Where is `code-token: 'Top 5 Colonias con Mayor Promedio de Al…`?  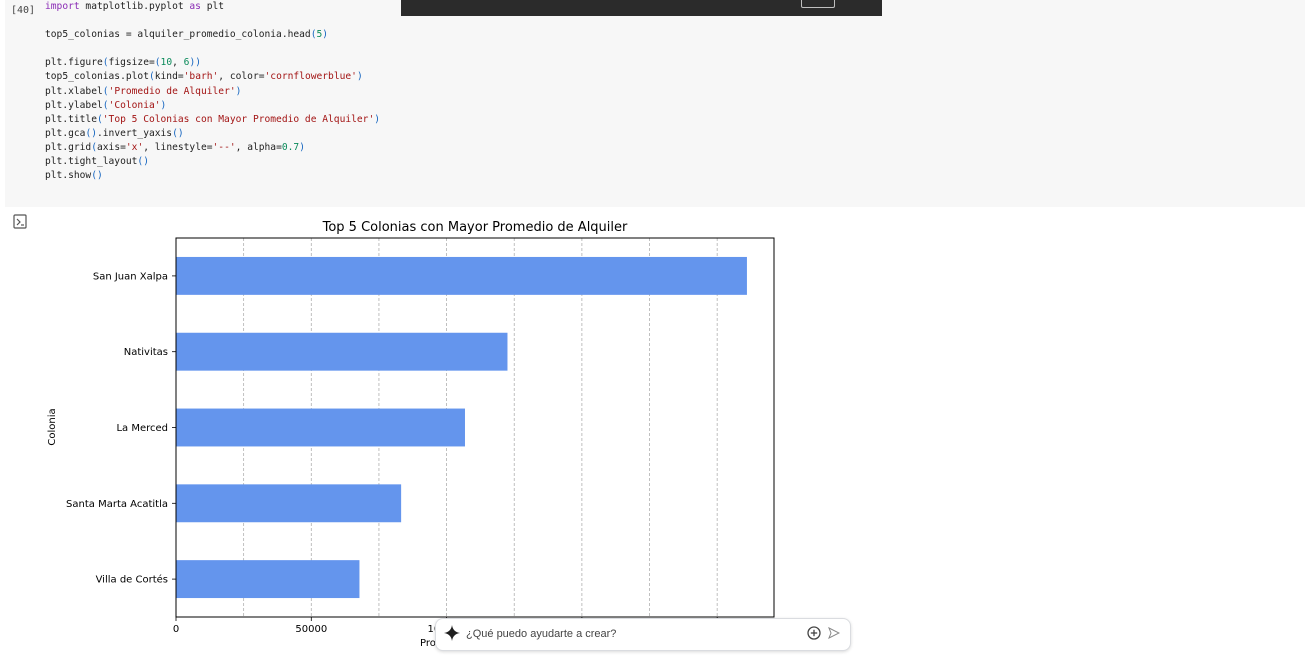 code-token: 'Top 5 Colonias con Mayor Promedio de Al… is located at coordinates (238, 119).